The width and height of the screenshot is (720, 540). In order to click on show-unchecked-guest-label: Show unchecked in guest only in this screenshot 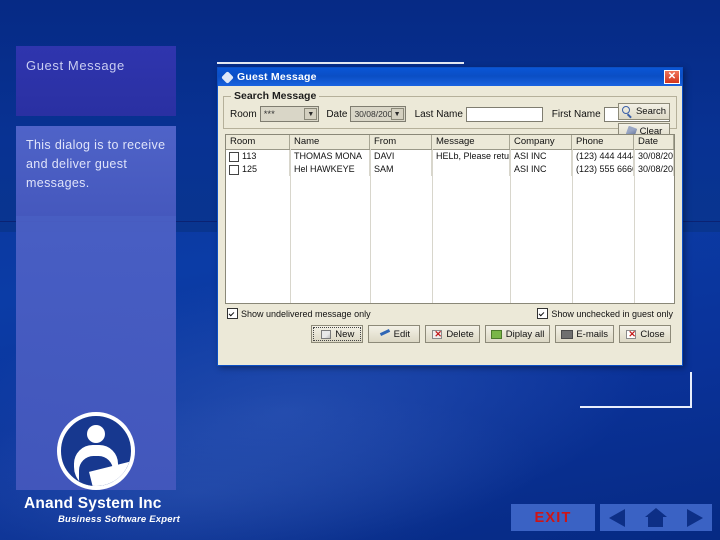, I will do `click(612, 313)`.